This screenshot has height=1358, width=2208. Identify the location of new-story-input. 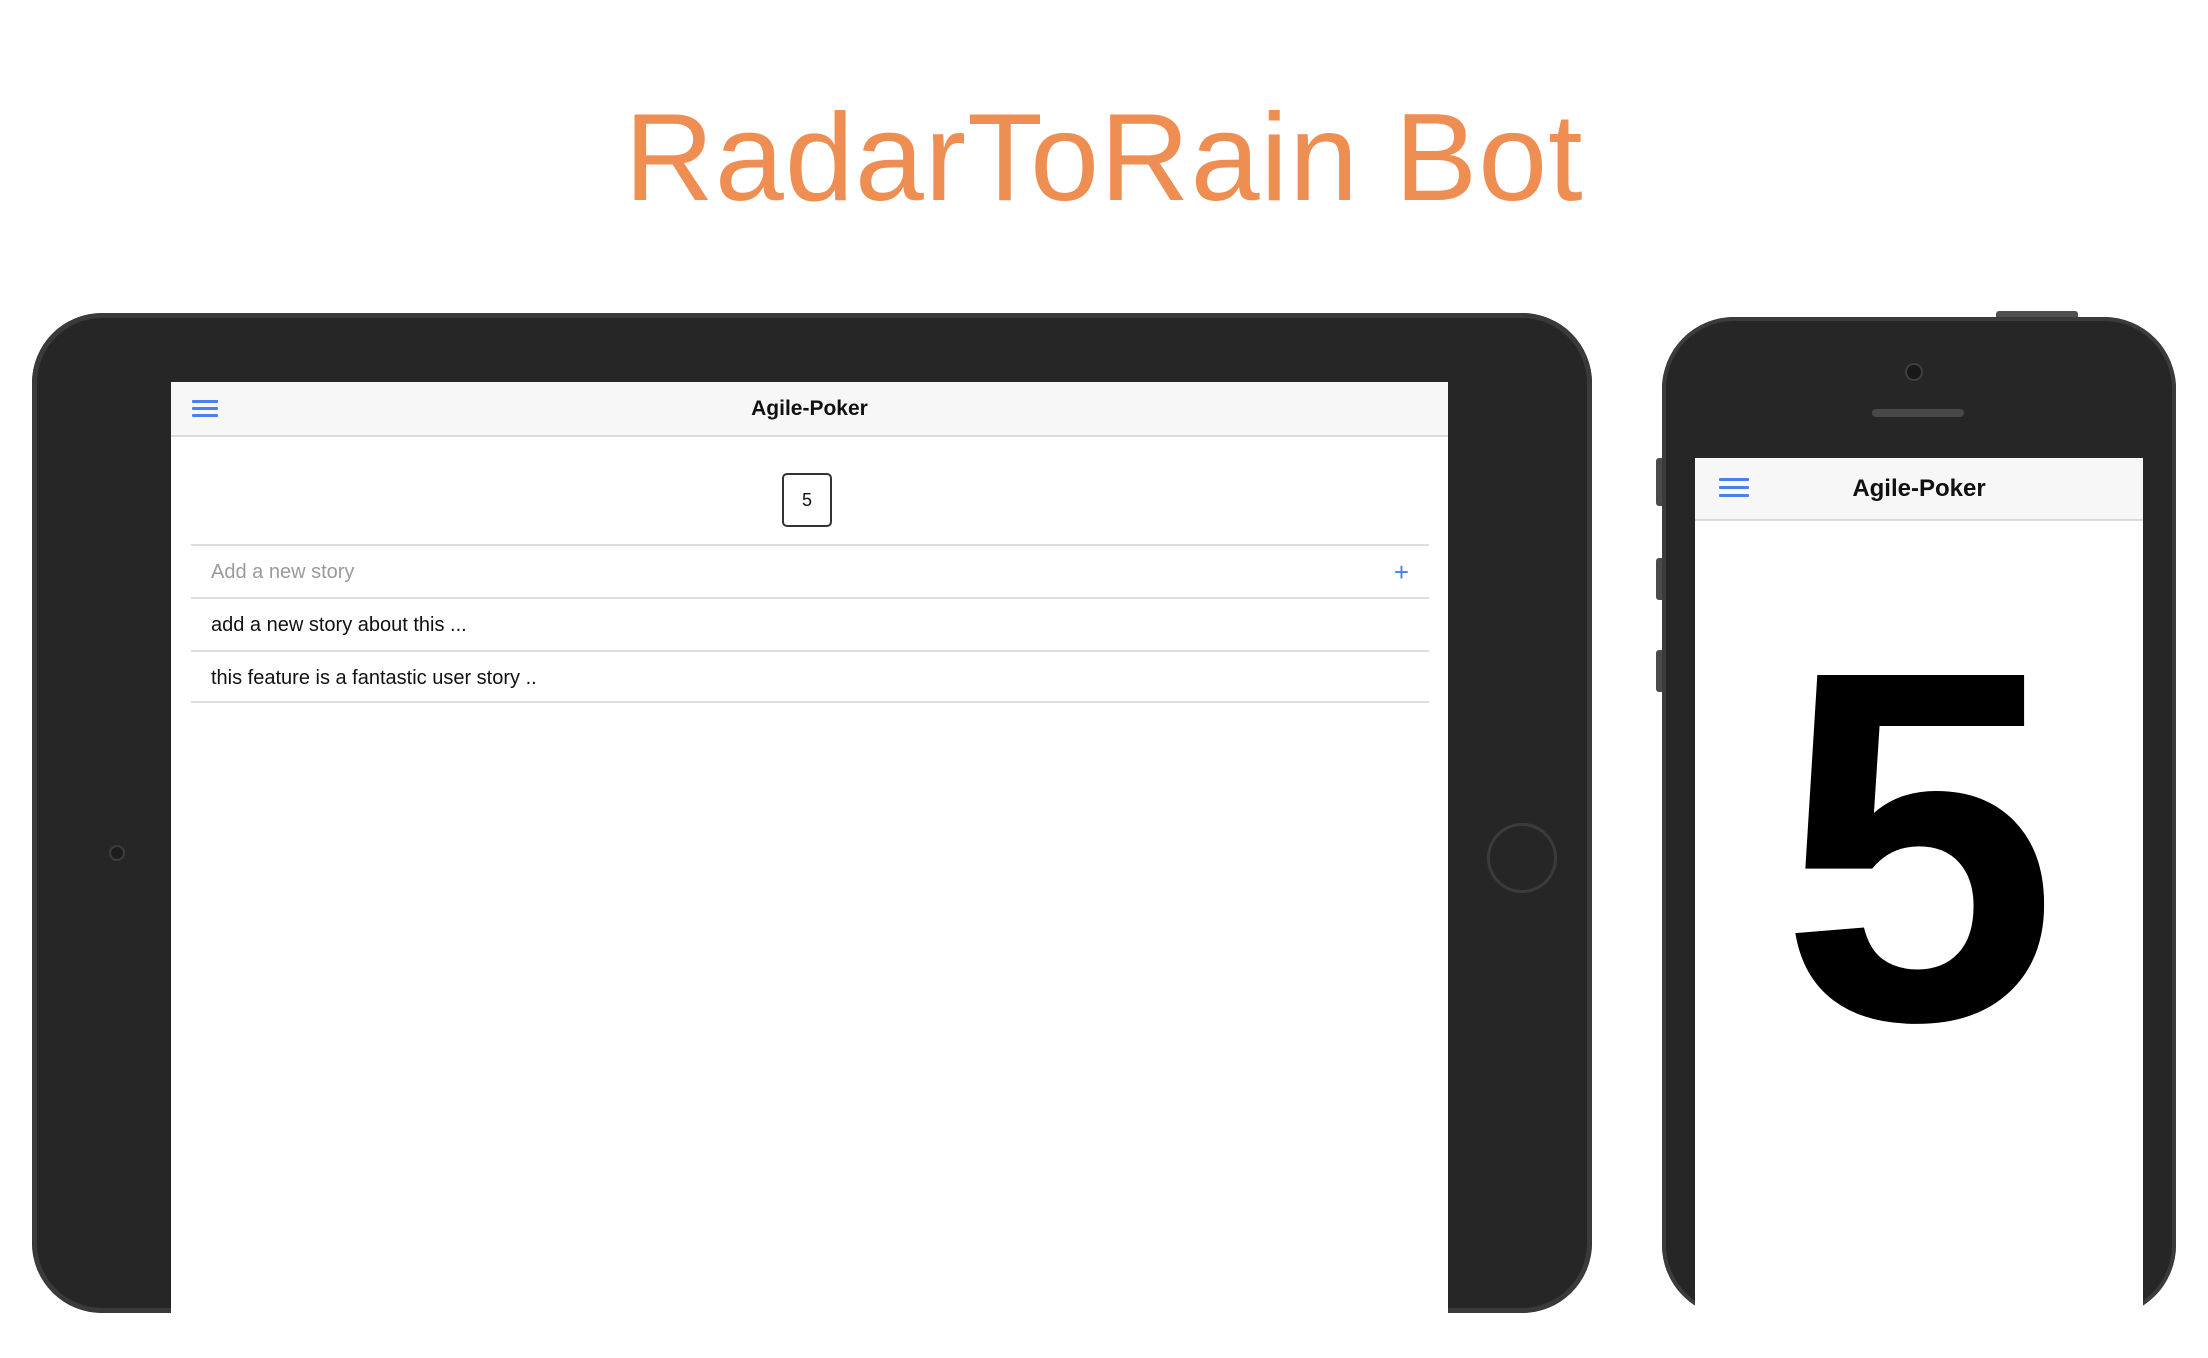
(761, 572).